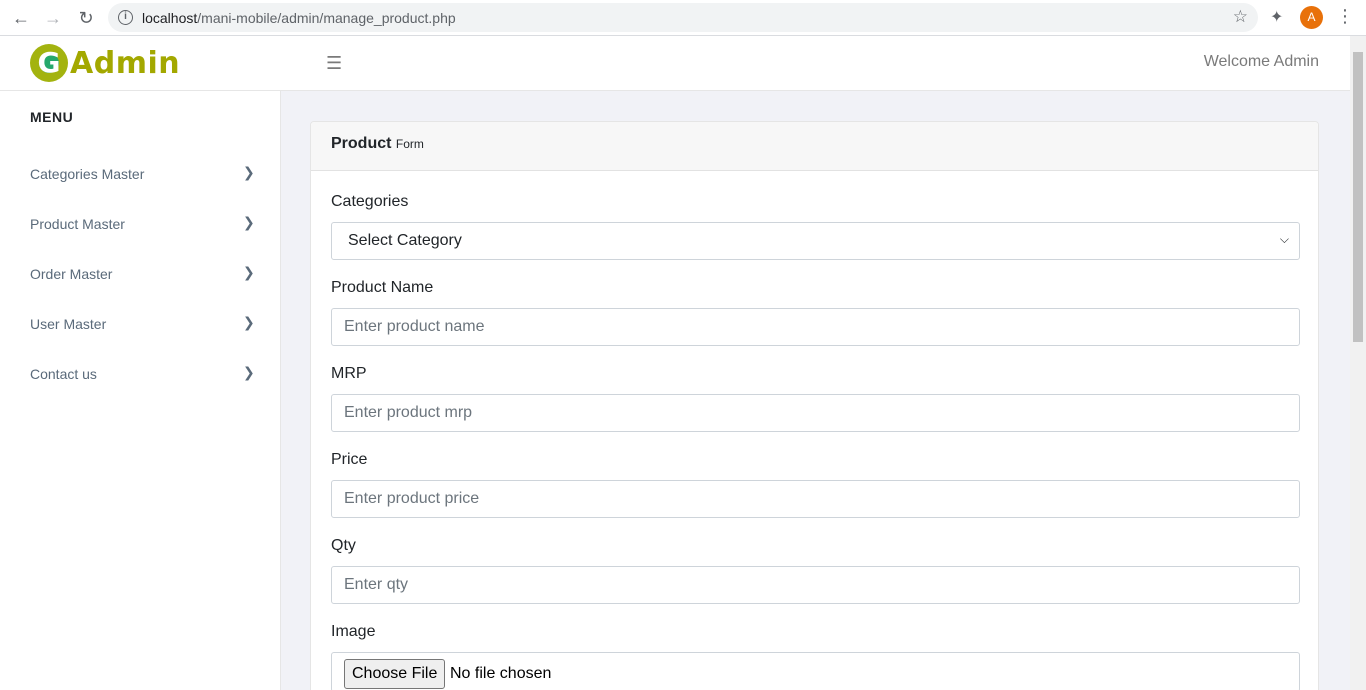 Image resolution: width=1366 pixels, height=690 pixels. I want to click on sidebar-item-product-master: Product Master ❯, so click(140, 226).